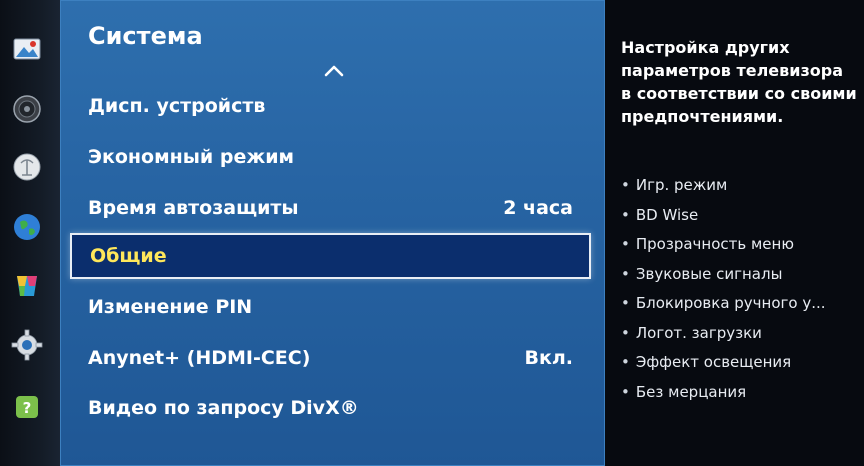 The width and height of the screenshot is (864, 466). What do you see at coordinates (332, 307) in the screenshot?
I see `menu-item-change-pin: Изменение PIN` at bounding box center [332, 307].